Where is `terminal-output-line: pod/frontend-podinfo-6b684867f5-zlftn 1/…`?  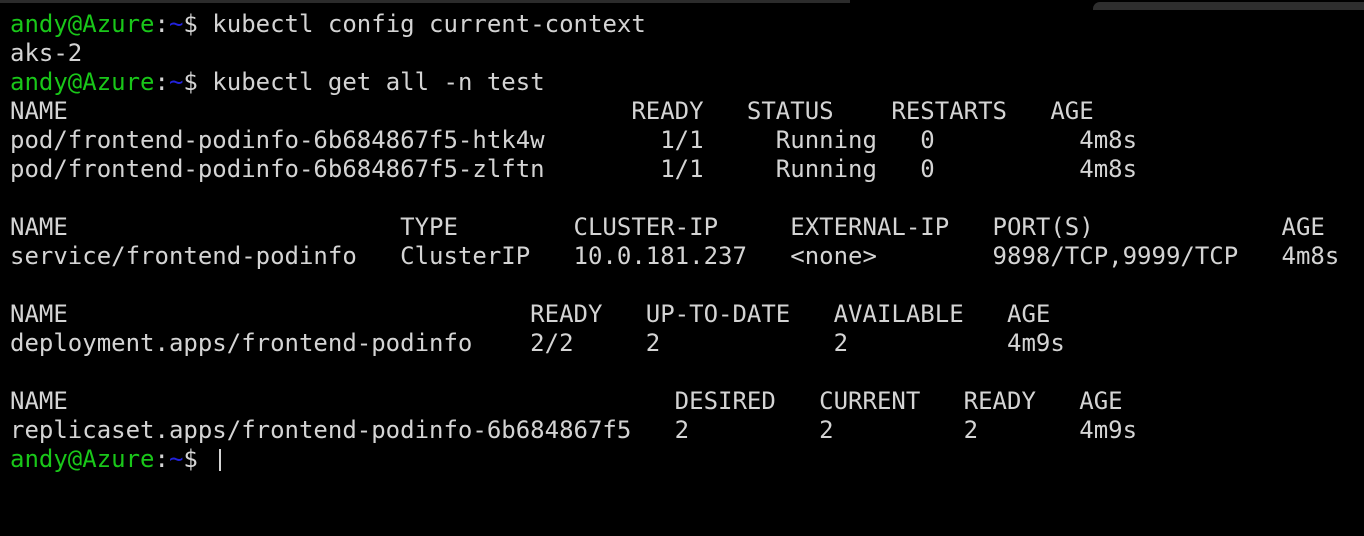 terminal-output-line: pod/frontend-podinfo-6b684867f5-zlftn 1/… is located at coordinates (682, 169).